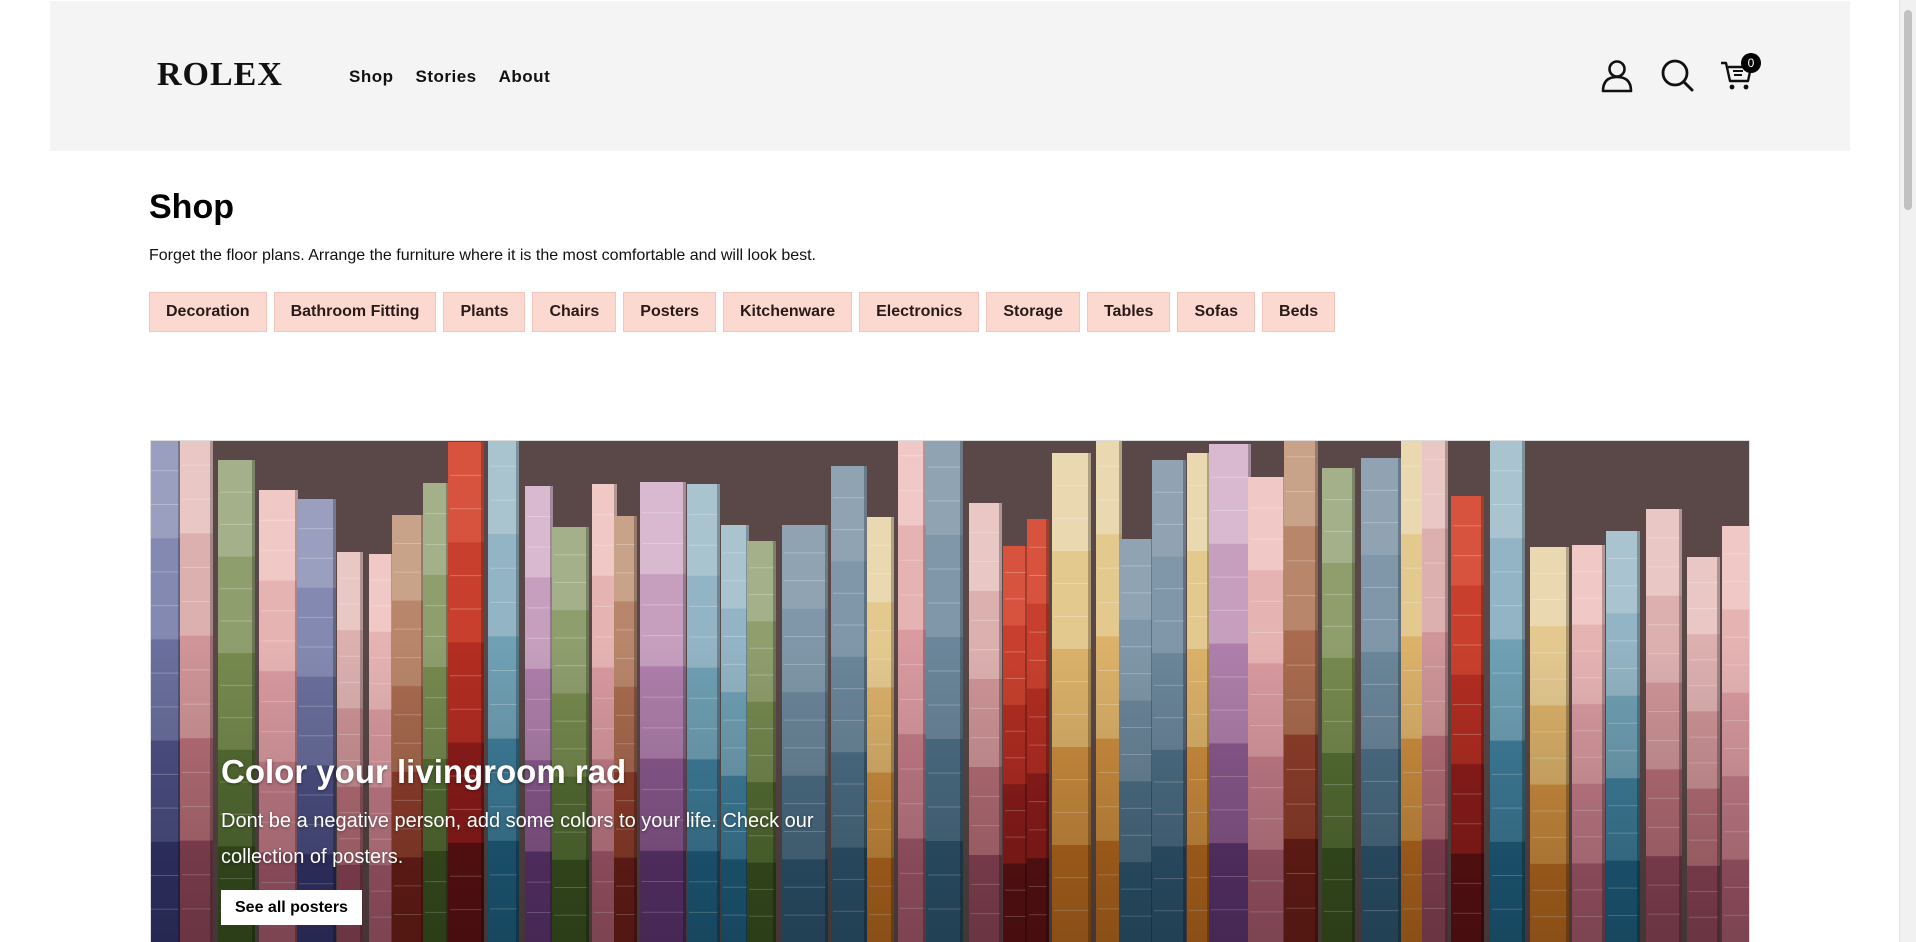  I want to click on nav-item-about: About, so click(525, 77).